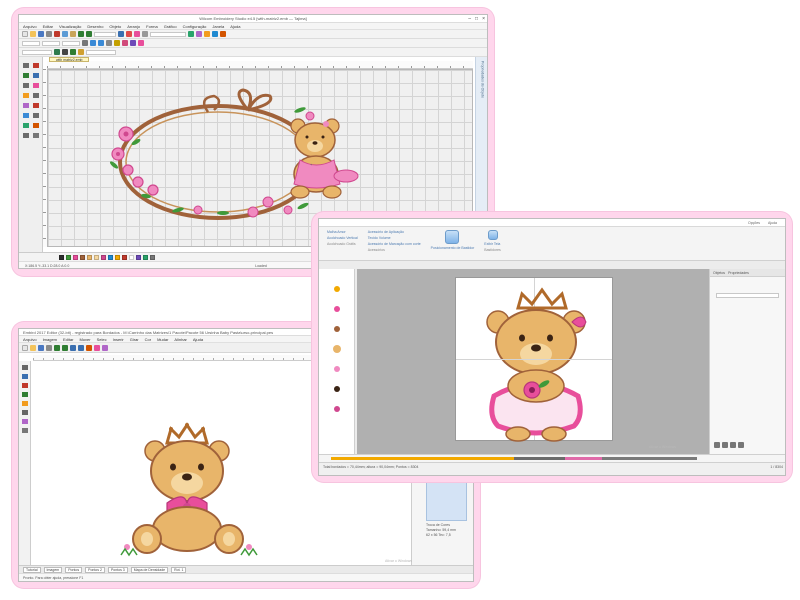 The width and height of the screenshot is (800, 600). I want to click on menu-mudar: Mudar, so click(162, 339).